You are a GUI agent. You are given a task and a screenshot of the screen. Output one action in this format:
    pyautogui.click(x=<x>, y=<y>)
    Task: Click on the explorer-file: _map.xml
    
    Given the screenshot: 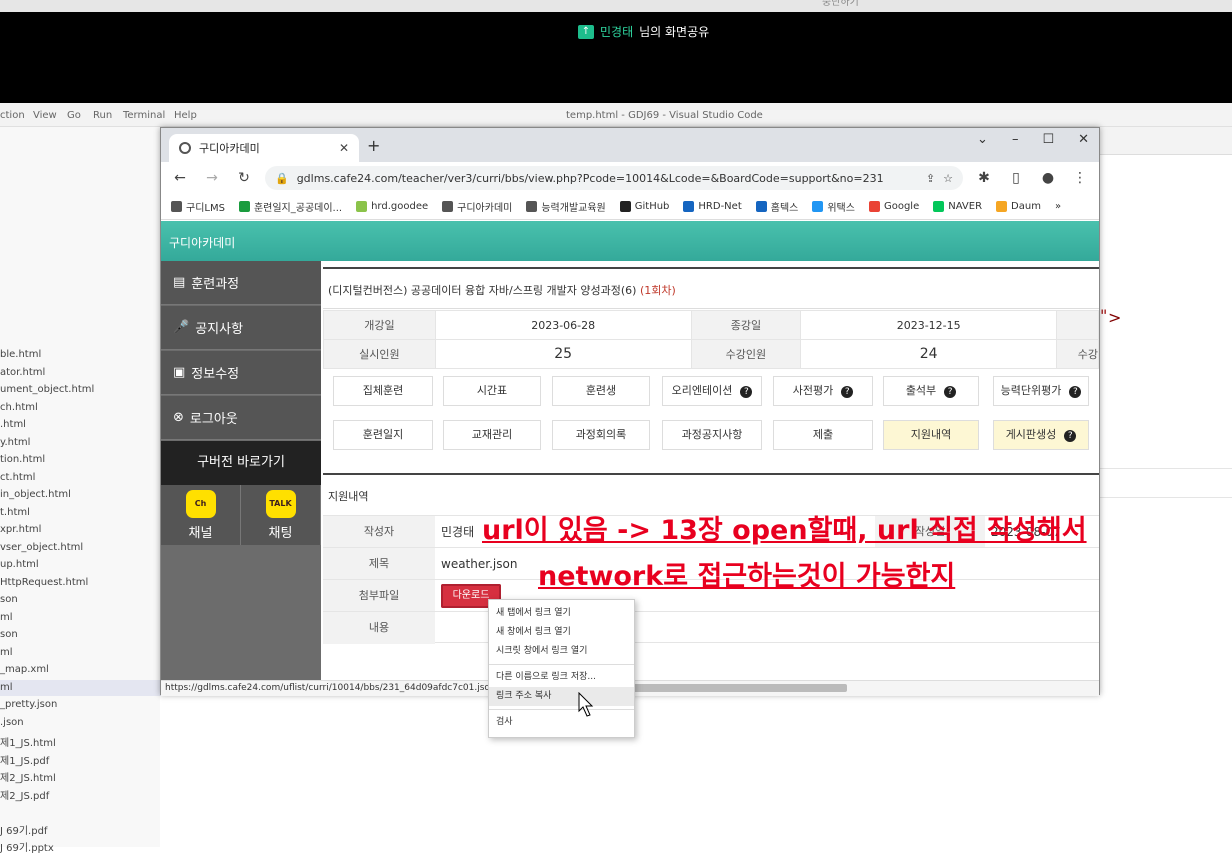 What is the action you would take?
    pyautogui.click(x=24, y=669)
    